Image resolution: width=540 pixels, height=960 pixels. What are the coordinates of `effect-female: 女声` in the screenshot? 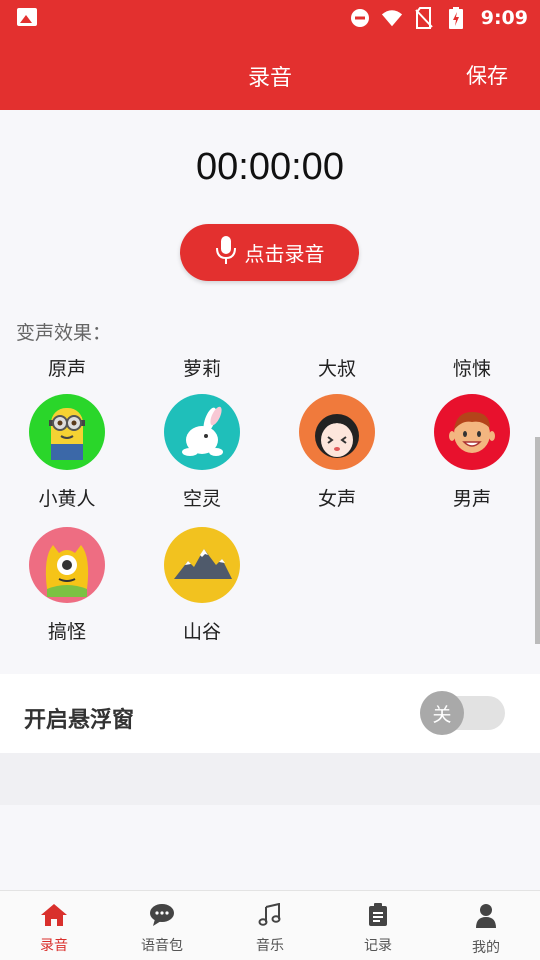 It's located at (337, 452).